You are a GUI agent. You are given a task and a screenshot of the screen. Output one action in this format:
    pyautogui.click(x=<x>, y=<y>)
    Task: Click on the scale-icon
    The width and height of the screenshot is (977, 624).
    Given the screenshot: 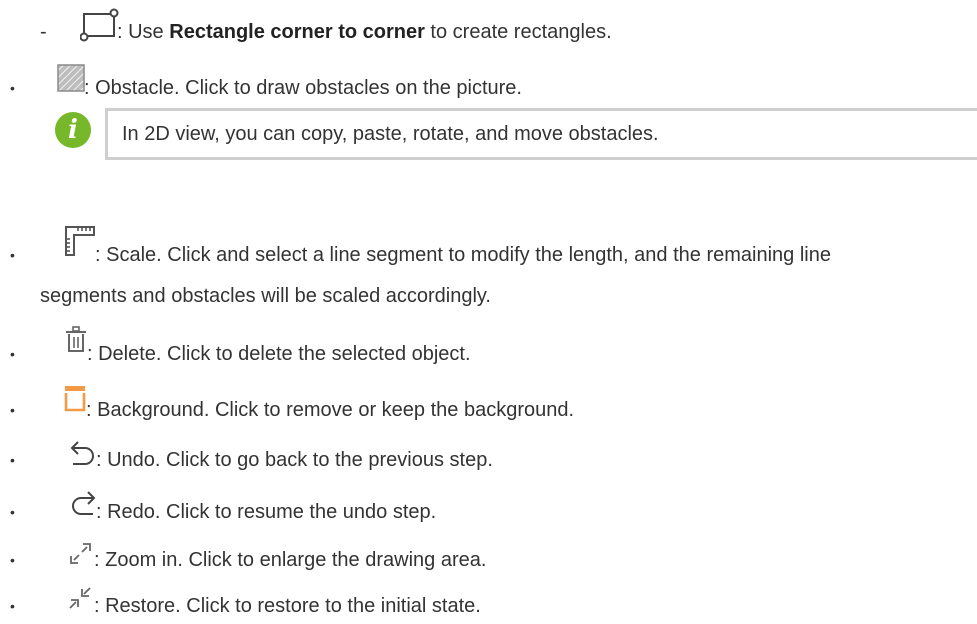 What is the action you would take?
    pyautogui.click(x=80, y=241)
    